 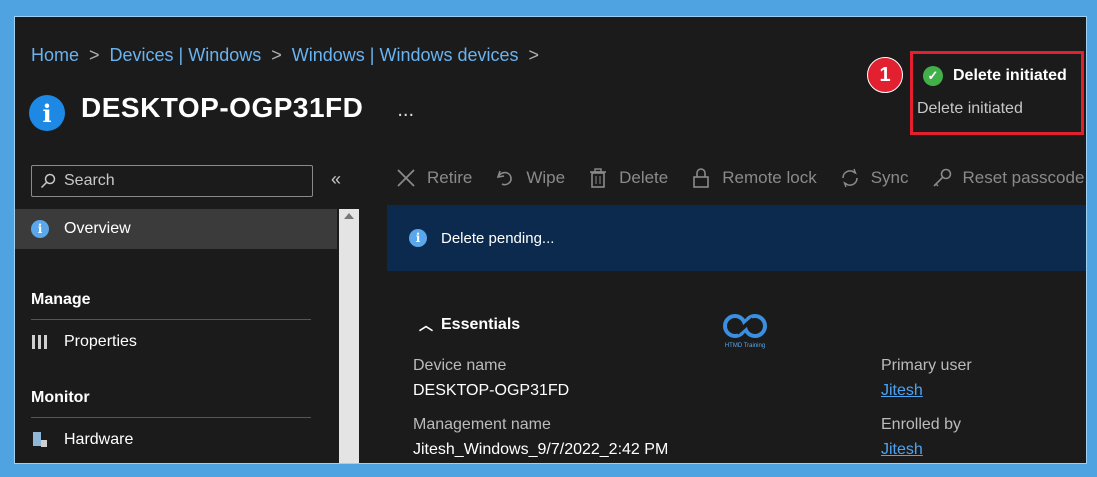 I want to click on trash-icon, so click(x=598, y=178).